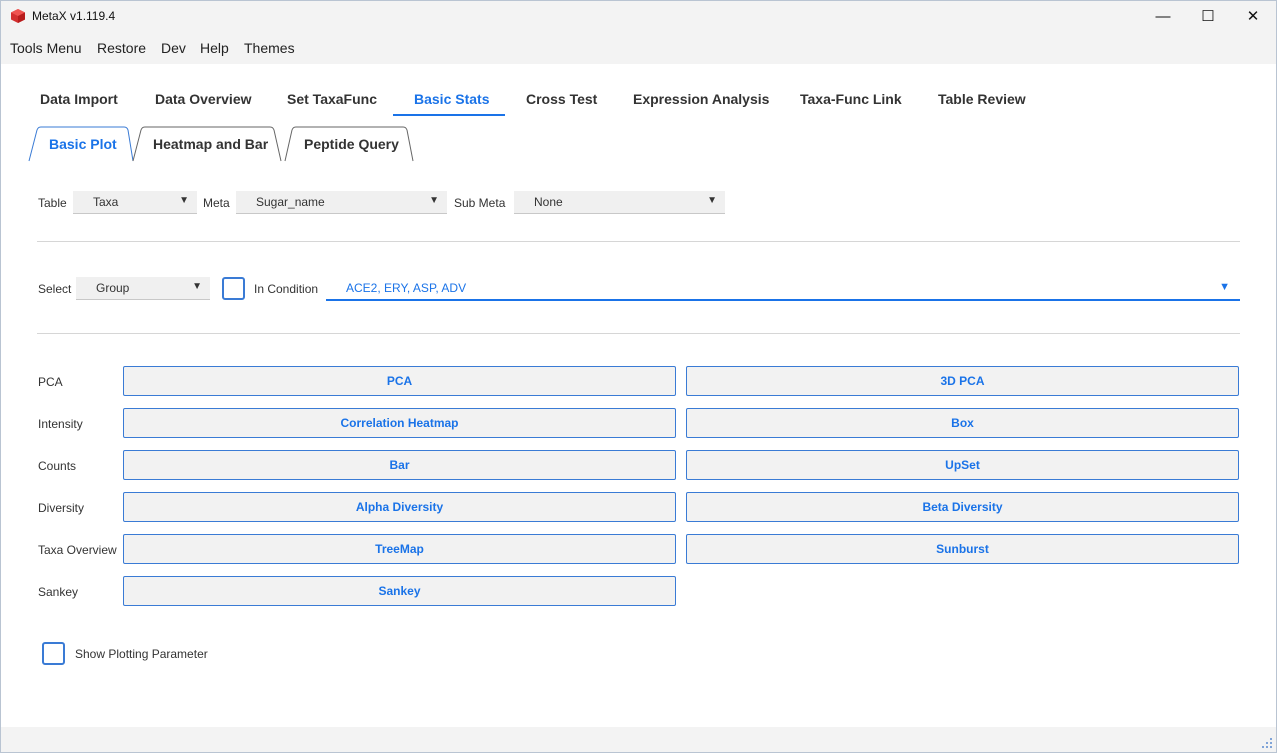 The width and height of the screenshot is (1277, 753). I want to click on title-bar: MetaX v1.119.4 — ☐ ✕, so click(638, 16).